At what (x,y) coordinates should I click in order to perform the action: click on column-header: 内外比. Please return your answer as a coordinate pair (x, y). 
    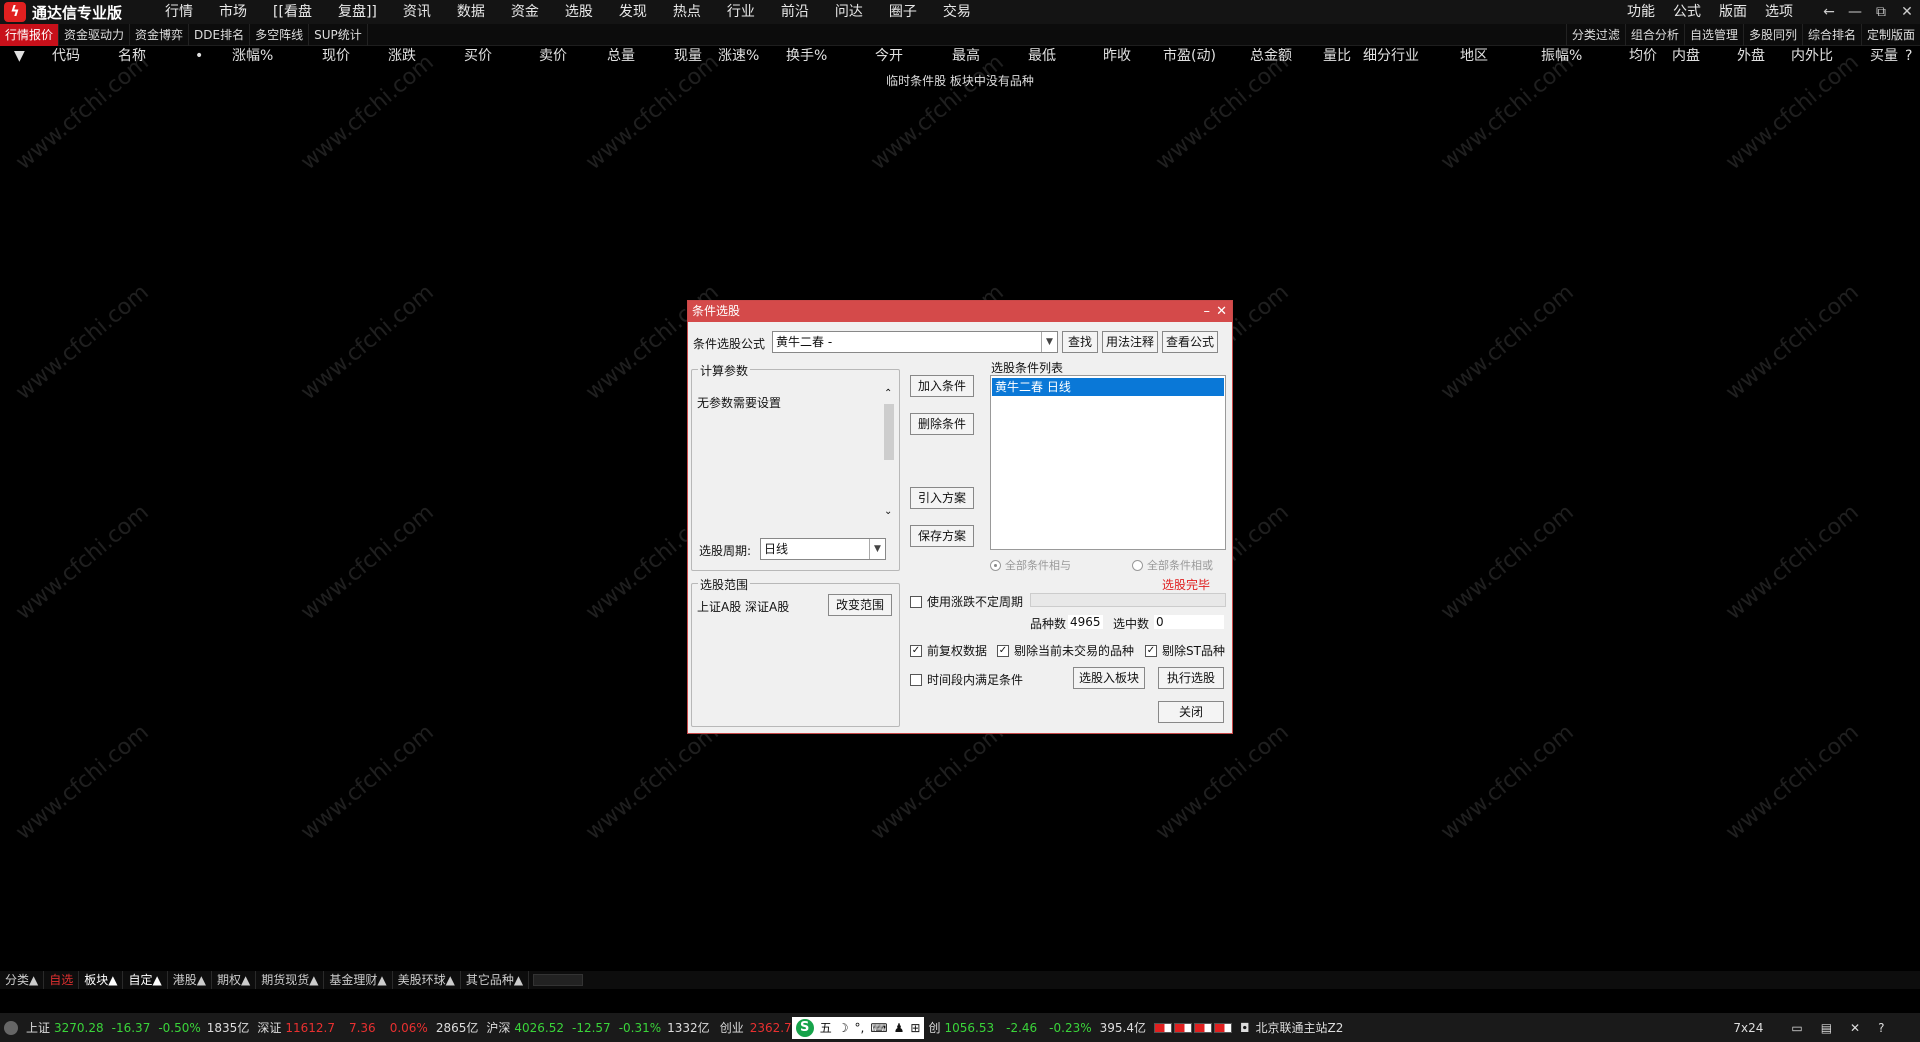
    Looking at the image, I should click on (1812, 56).